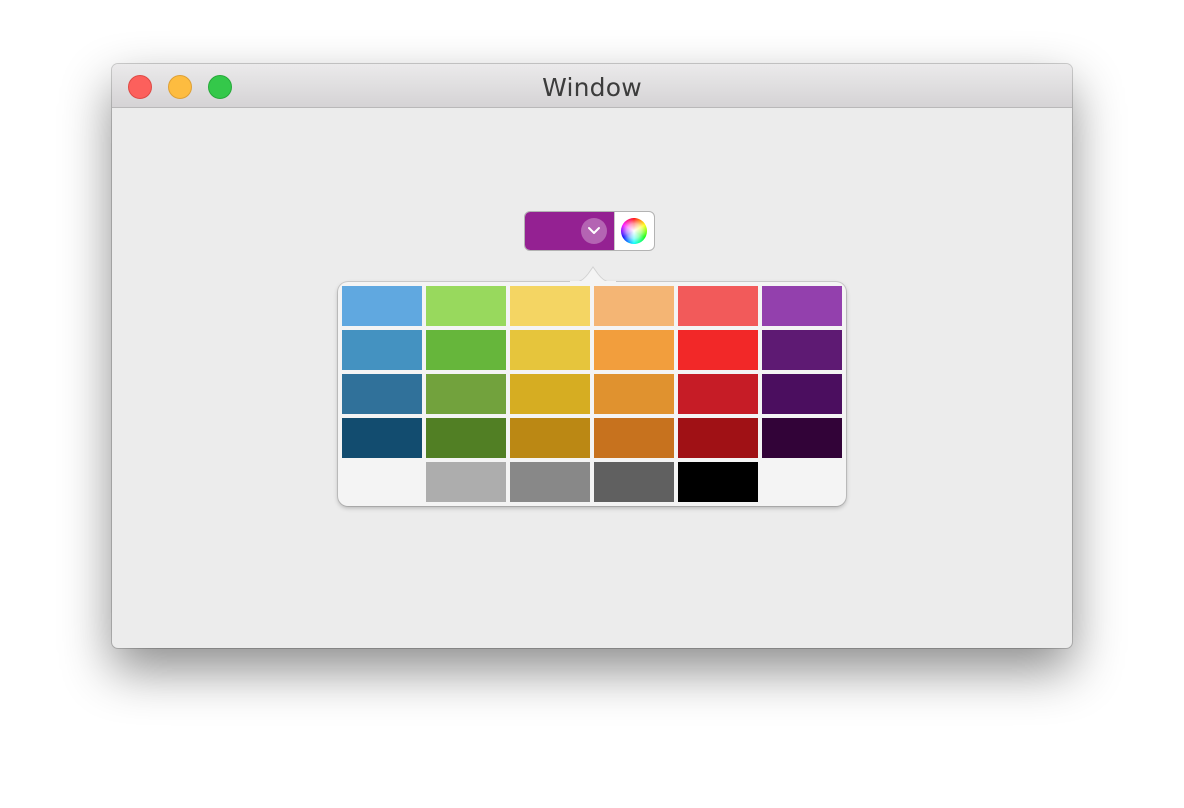 This screenshot has height=808, width=1184. I want to click on color-well, so click(589, 231).